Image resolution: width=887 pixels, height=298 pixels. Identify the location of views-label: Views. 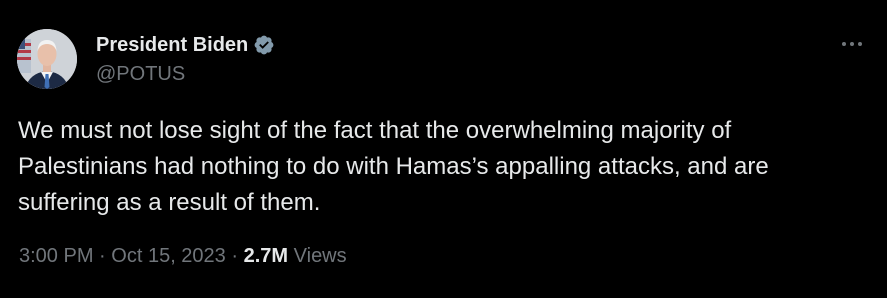
(320, 256).